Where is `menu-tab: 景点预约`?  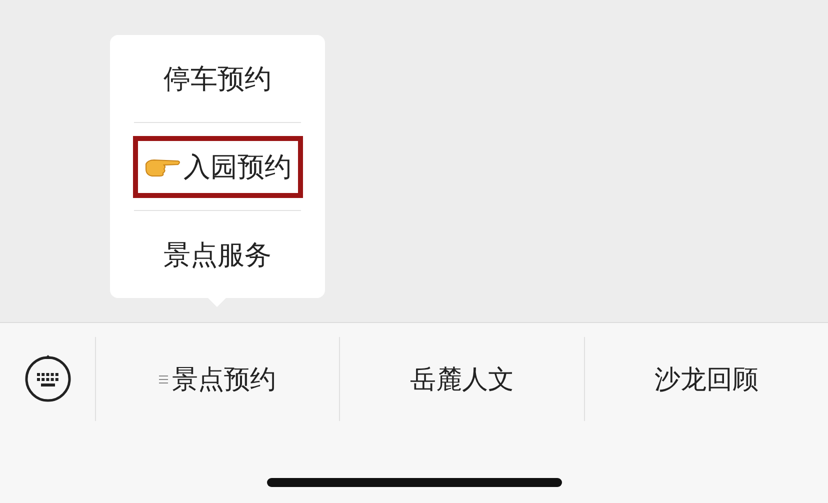 menu-tab: 景点预约 is located at coordinates (218, 379).